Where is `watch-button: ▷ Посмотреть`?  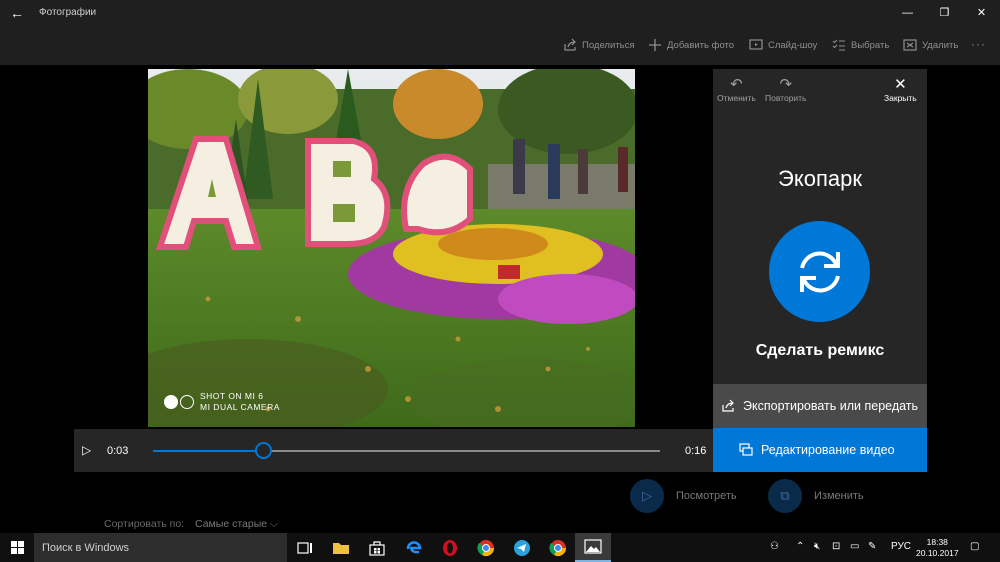 watch-button: ▷ Посмотреть is located at coordinates (683, 496).